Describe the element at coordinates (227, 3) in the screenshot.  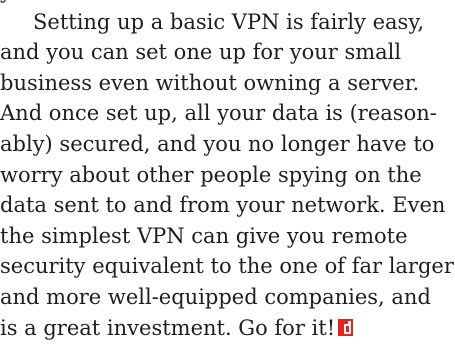
I see `paragraph-fragment-line: y` at that location.